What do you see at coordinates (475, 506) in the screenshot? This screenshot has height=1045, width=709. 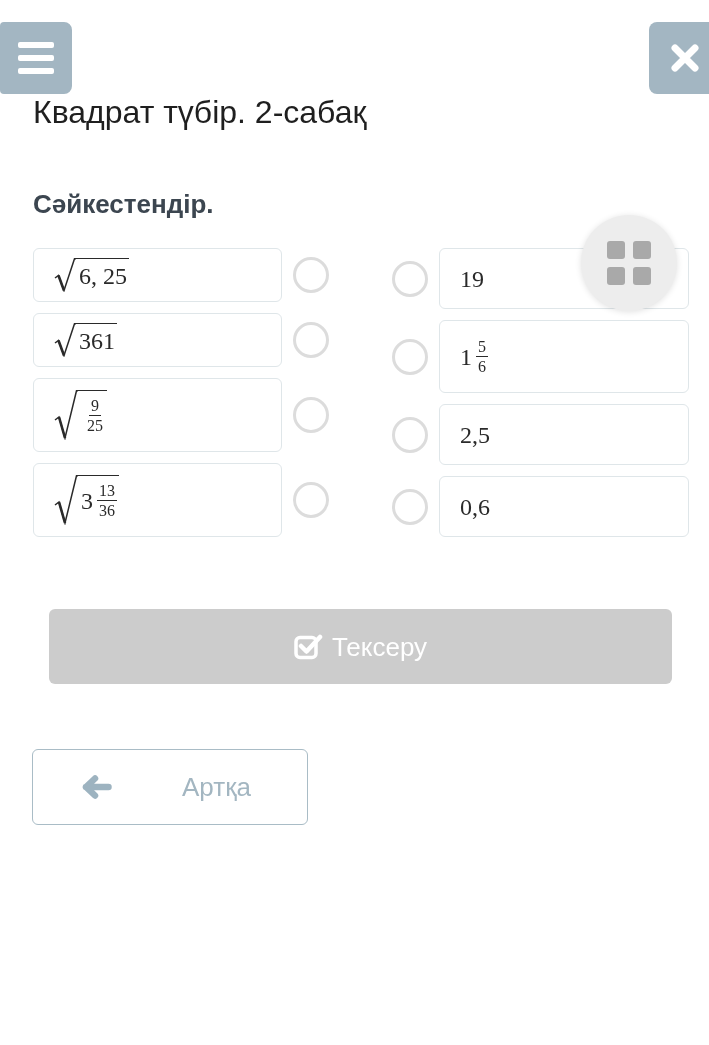 I see `number-text: 0,6` at bounding box center [475, 506].